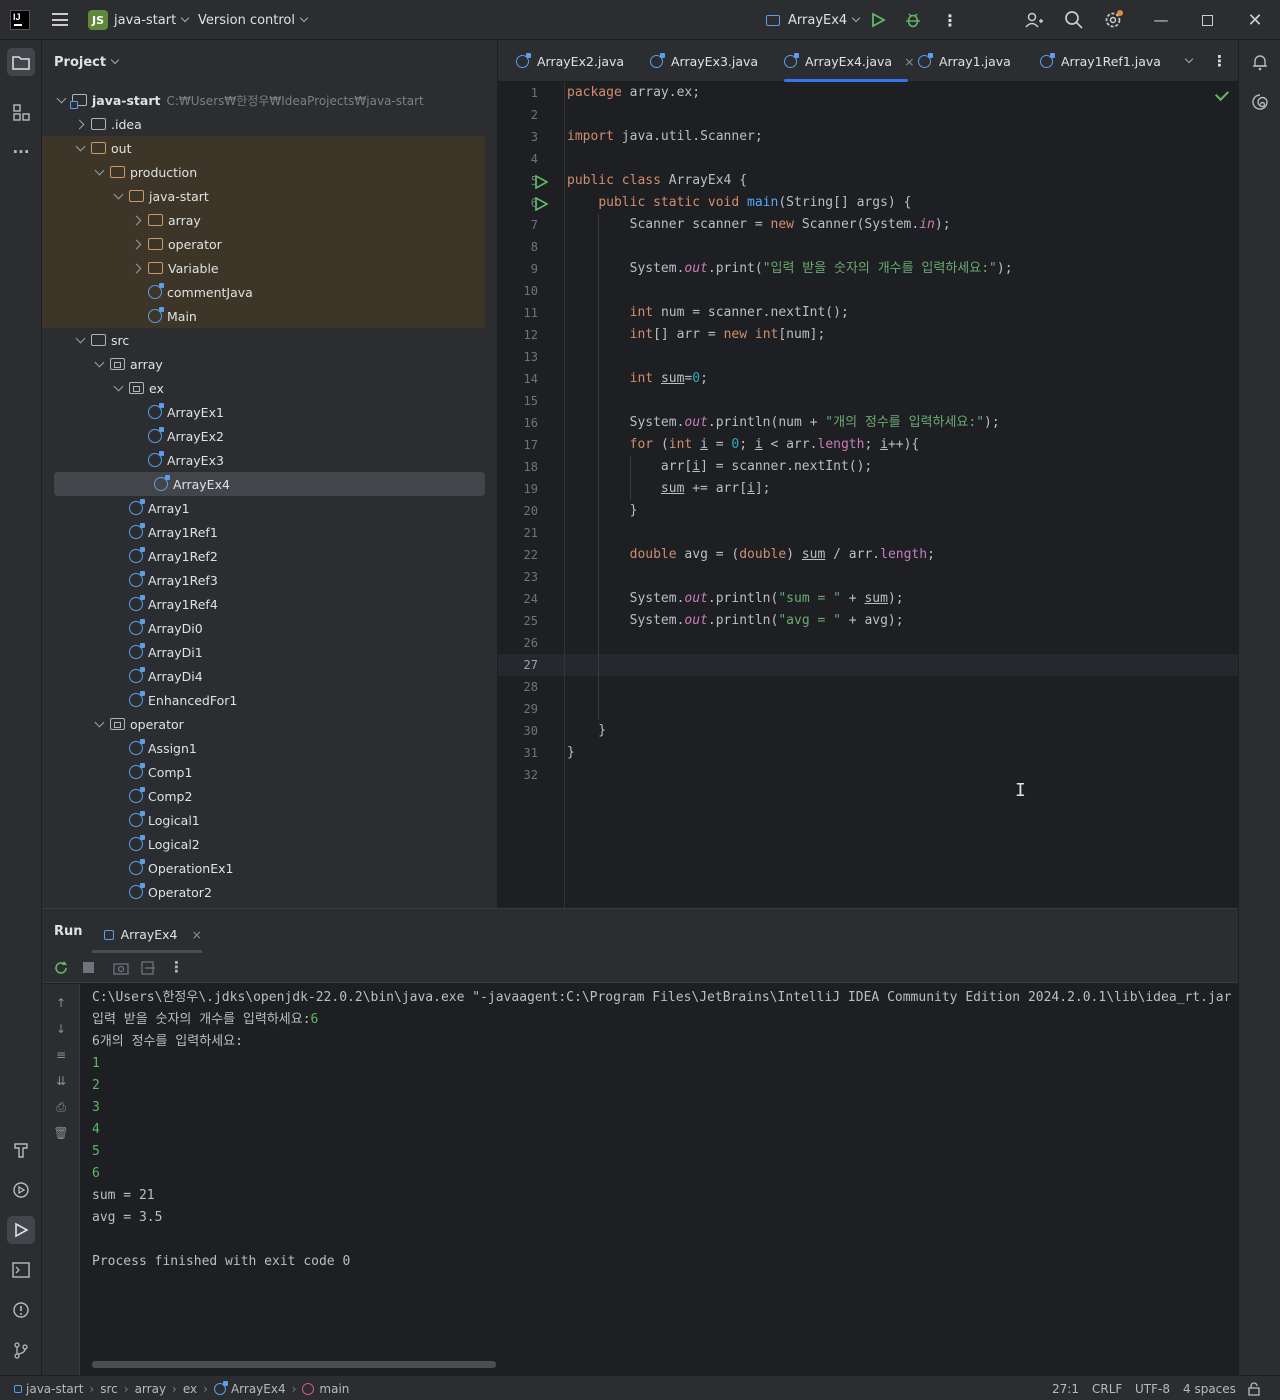  I want to click on exit-icon, so click(148, 970).